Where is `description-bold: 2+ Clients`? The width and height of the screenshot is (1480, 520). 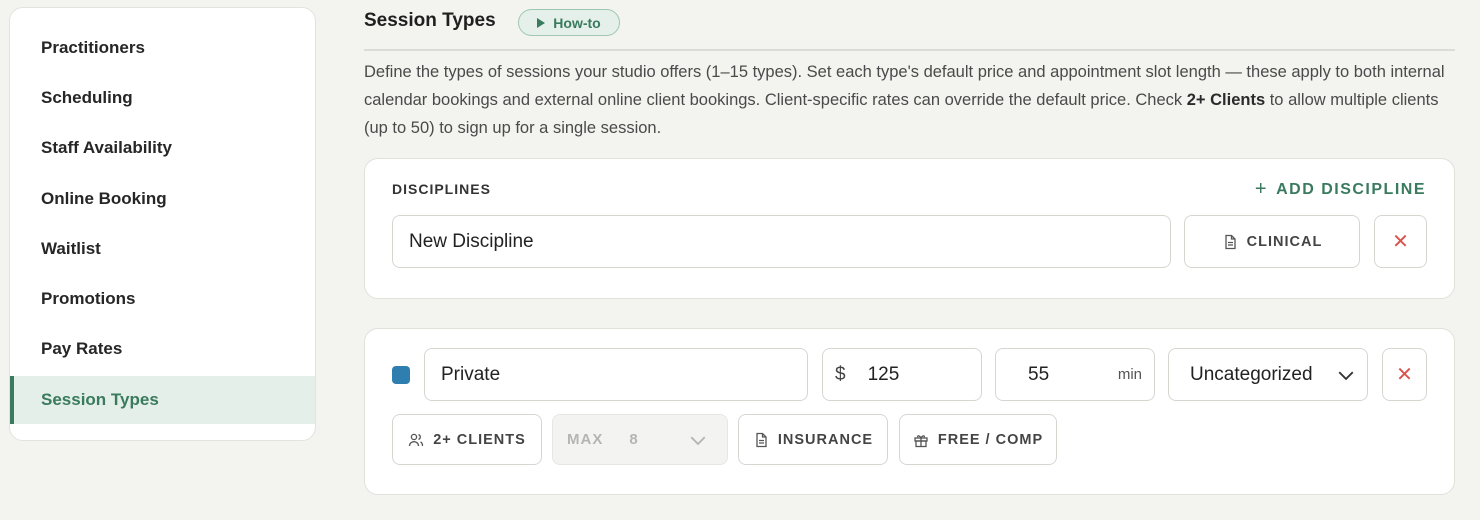
description-bold: 2+ Clients is located at coordinates (1226, 100).